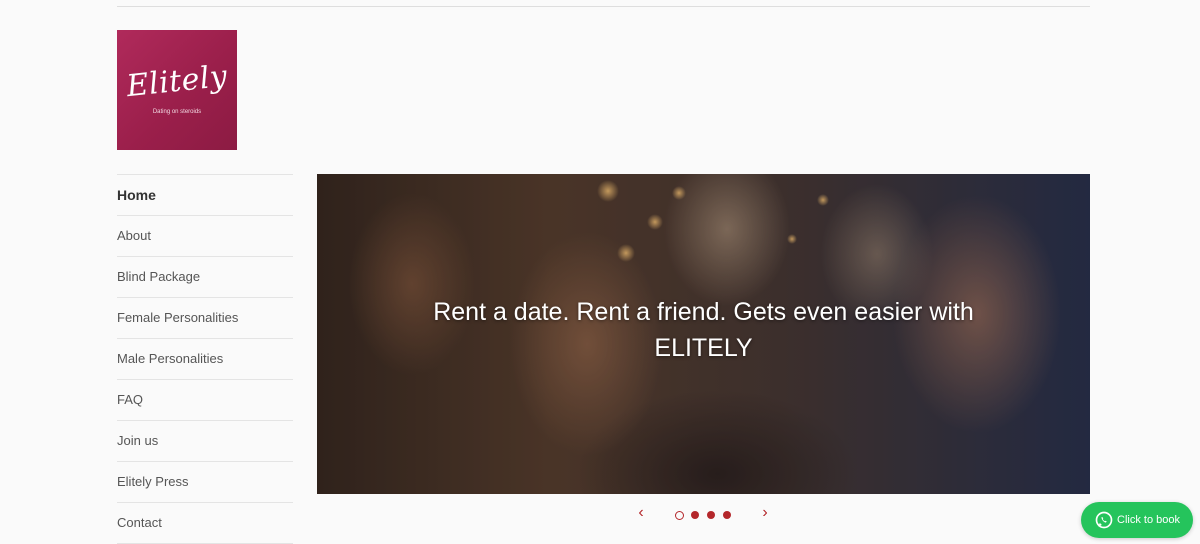 The image size is (1200, 544). I want to click on click-to-book-button: Click to book, so click(1137, 520).